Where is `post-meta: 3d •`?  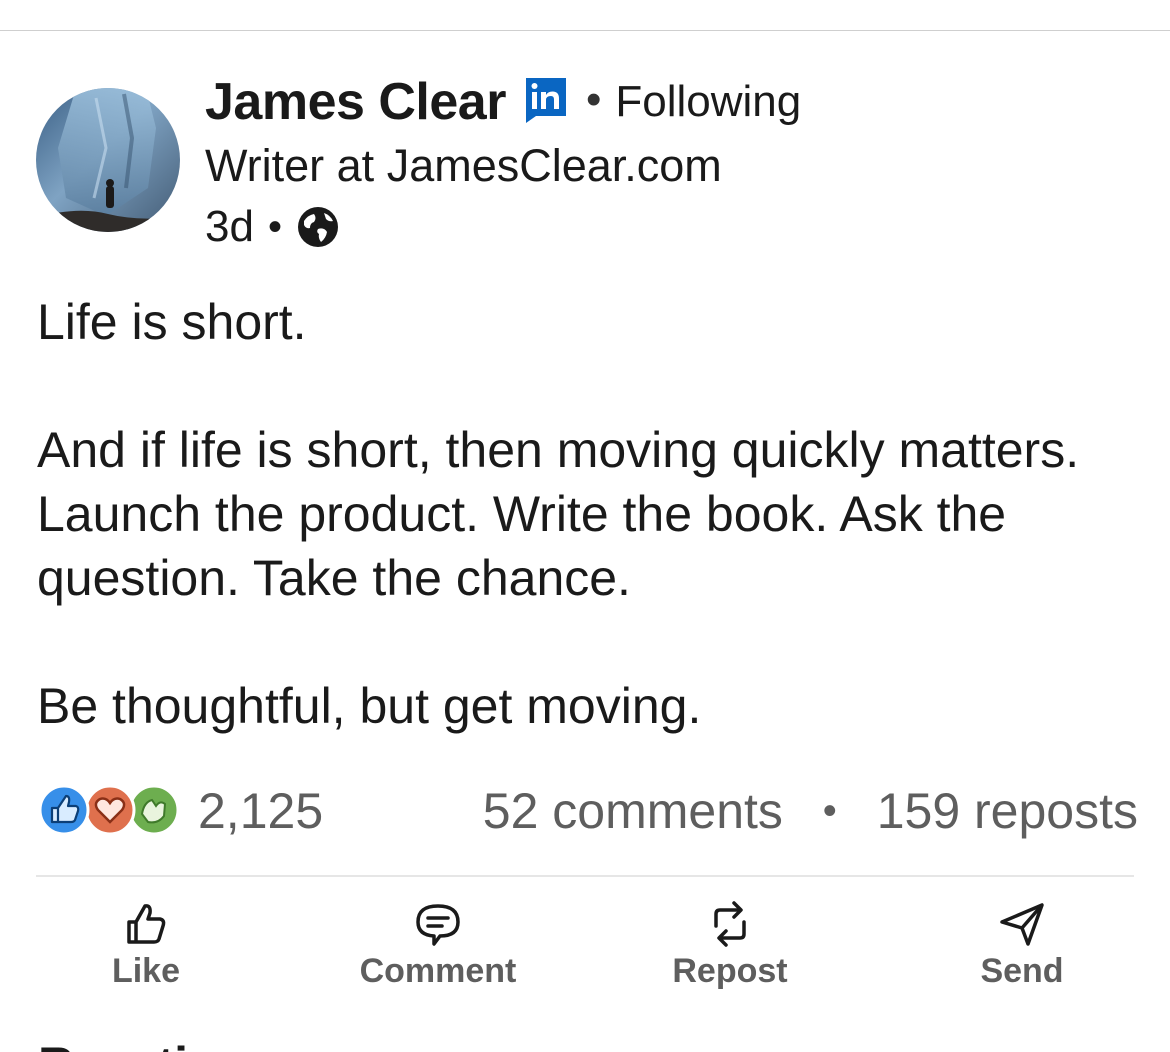
post-meta: 3d • is located at coordinates (272, 227).